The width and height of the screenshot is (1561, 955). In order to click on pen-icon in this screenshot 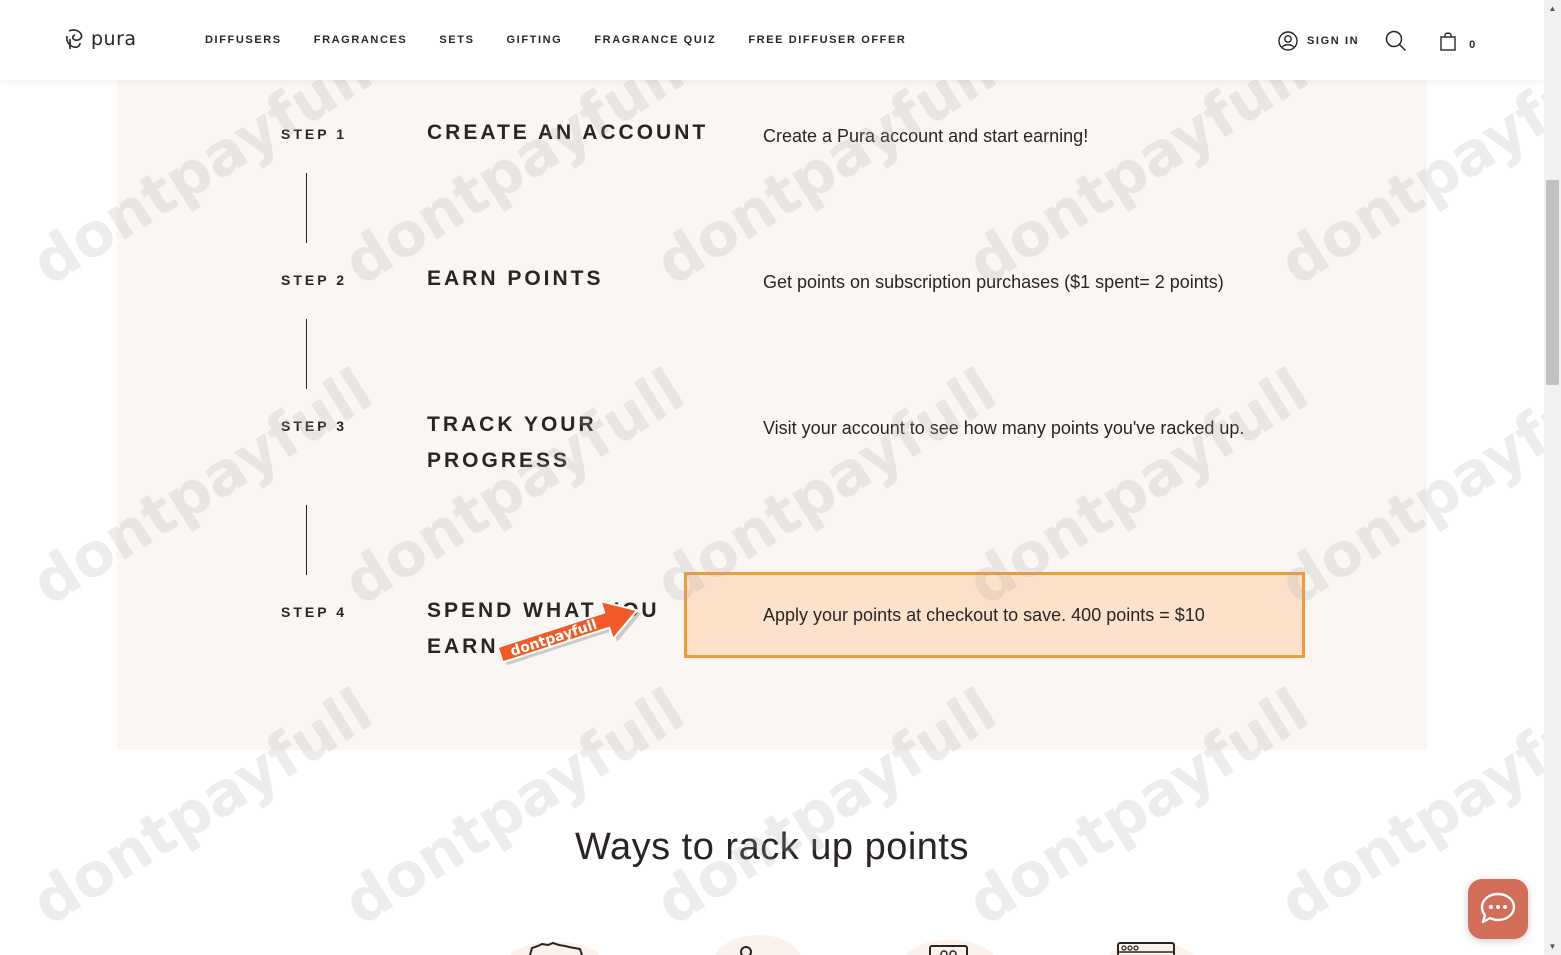, I will do `click(758, 945)`.